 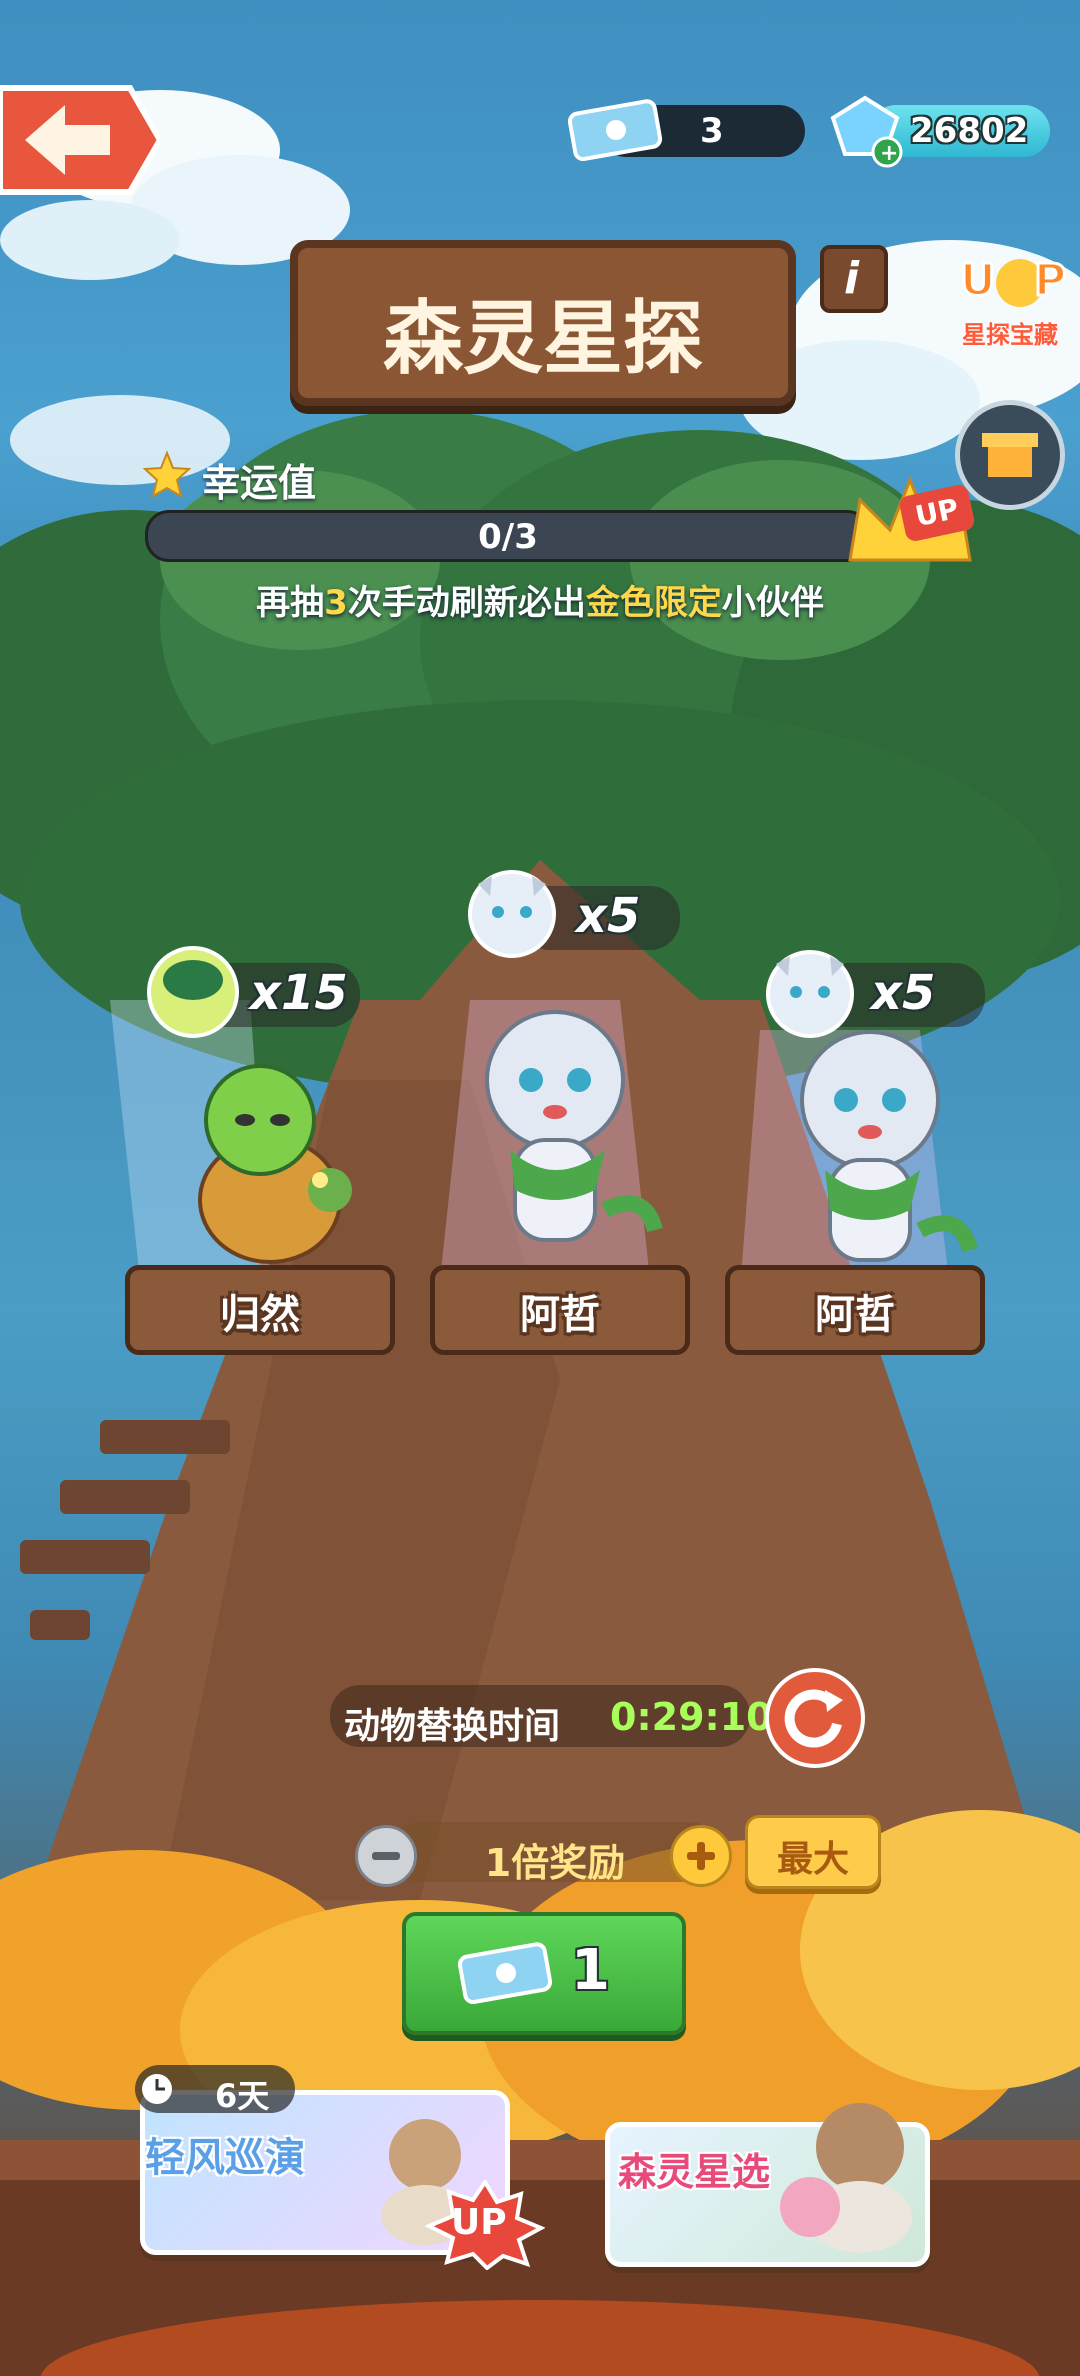 What do you see at coordinates (512, 914) in the screenshot?
I see `tiger-head-icon` at bounding box center [512, 914].